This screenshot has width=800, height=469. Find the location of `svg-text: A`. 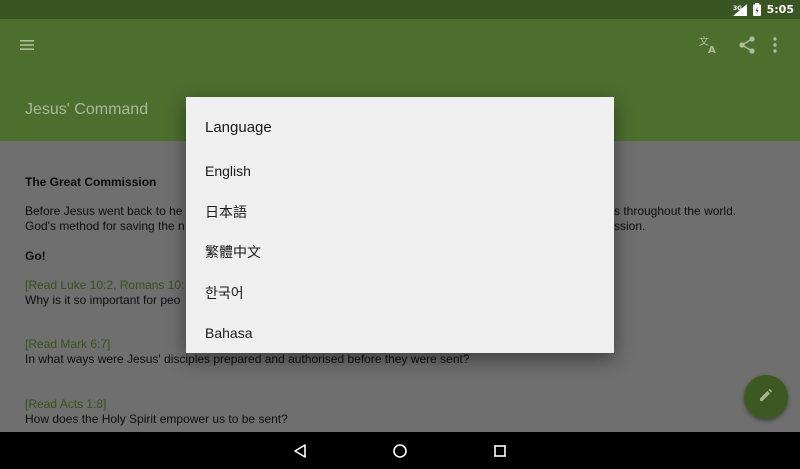

svg-text: A is located at coordinates (712, 50).